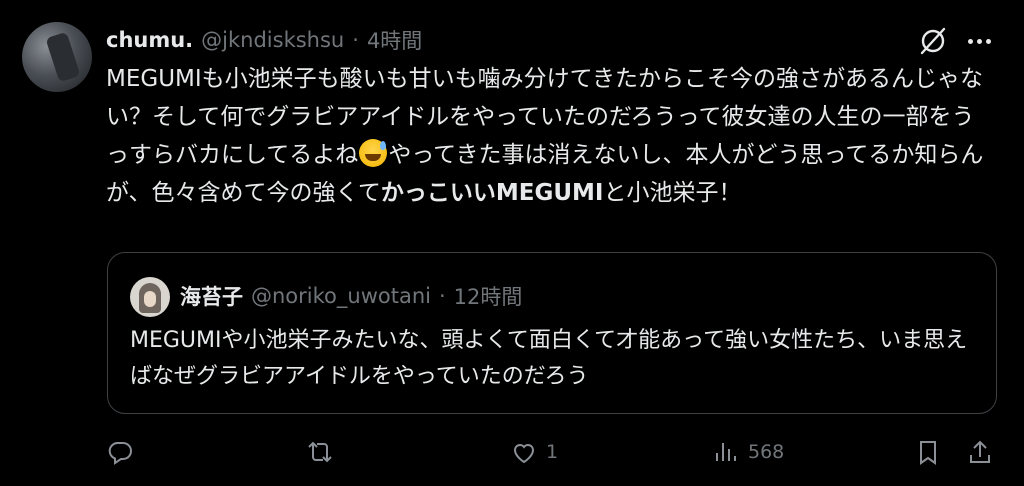  Describe the element at coordinates (766, 452) in the screenshot. I see `views-count: 568` at that location.